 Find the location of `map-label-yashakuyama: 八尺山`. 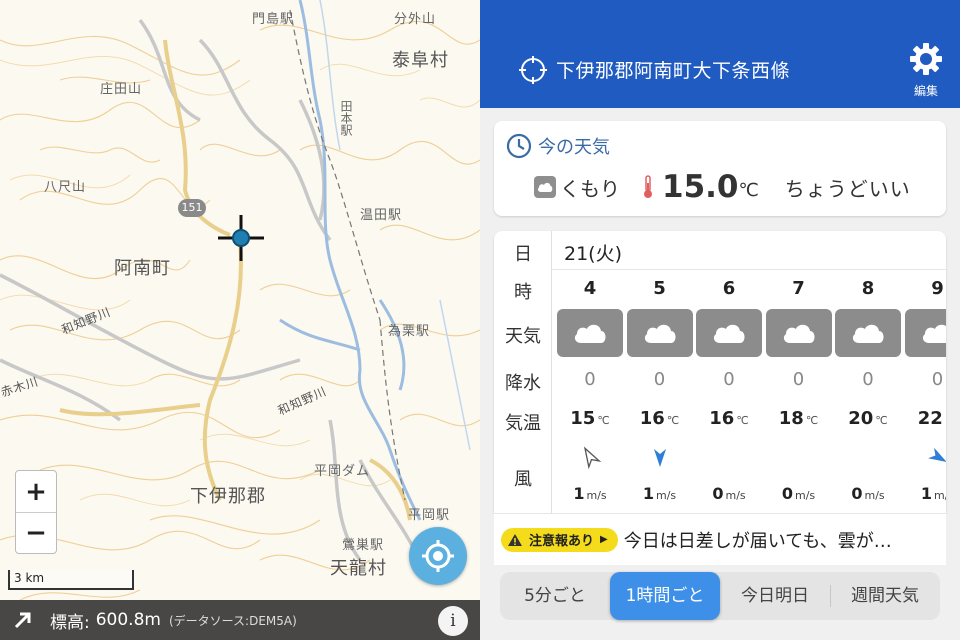

map-label-yashakuyama: 八尺山 is located at coordinates (65, 187).